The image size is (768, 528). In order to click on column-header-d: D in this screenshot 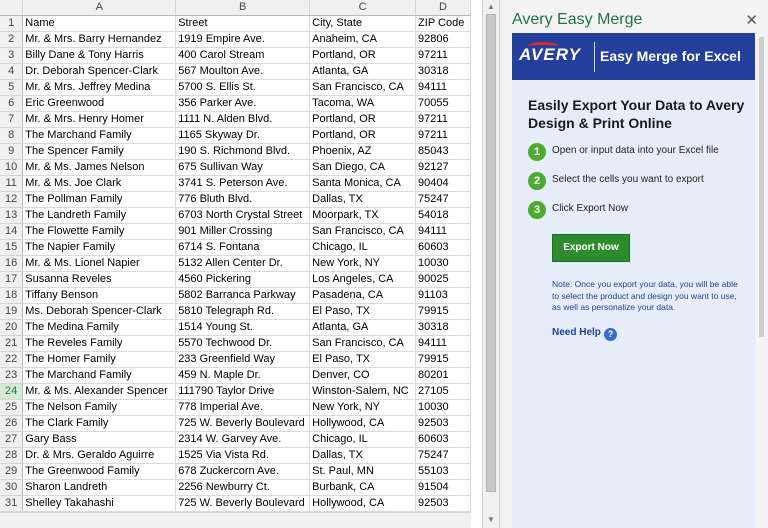, I will do `click(443, 8)`.